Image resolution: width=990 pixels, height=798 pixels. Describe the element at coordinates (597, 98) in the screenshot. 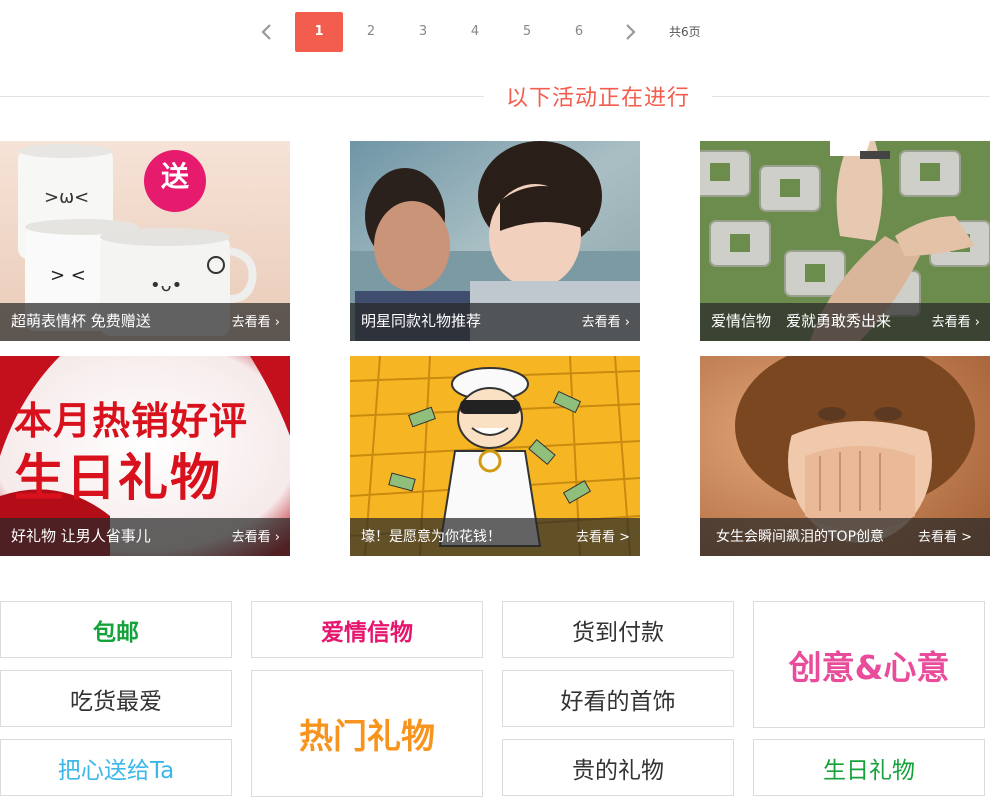

I see `section-title: 以下活动正在进行` at that location.